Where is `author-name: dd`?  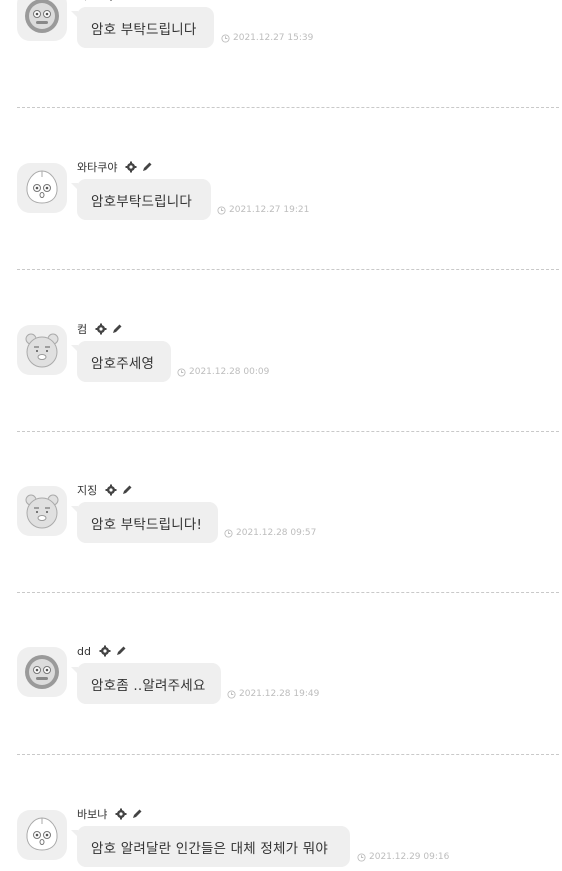
author-name: dd is located at coordinates (84, 651).